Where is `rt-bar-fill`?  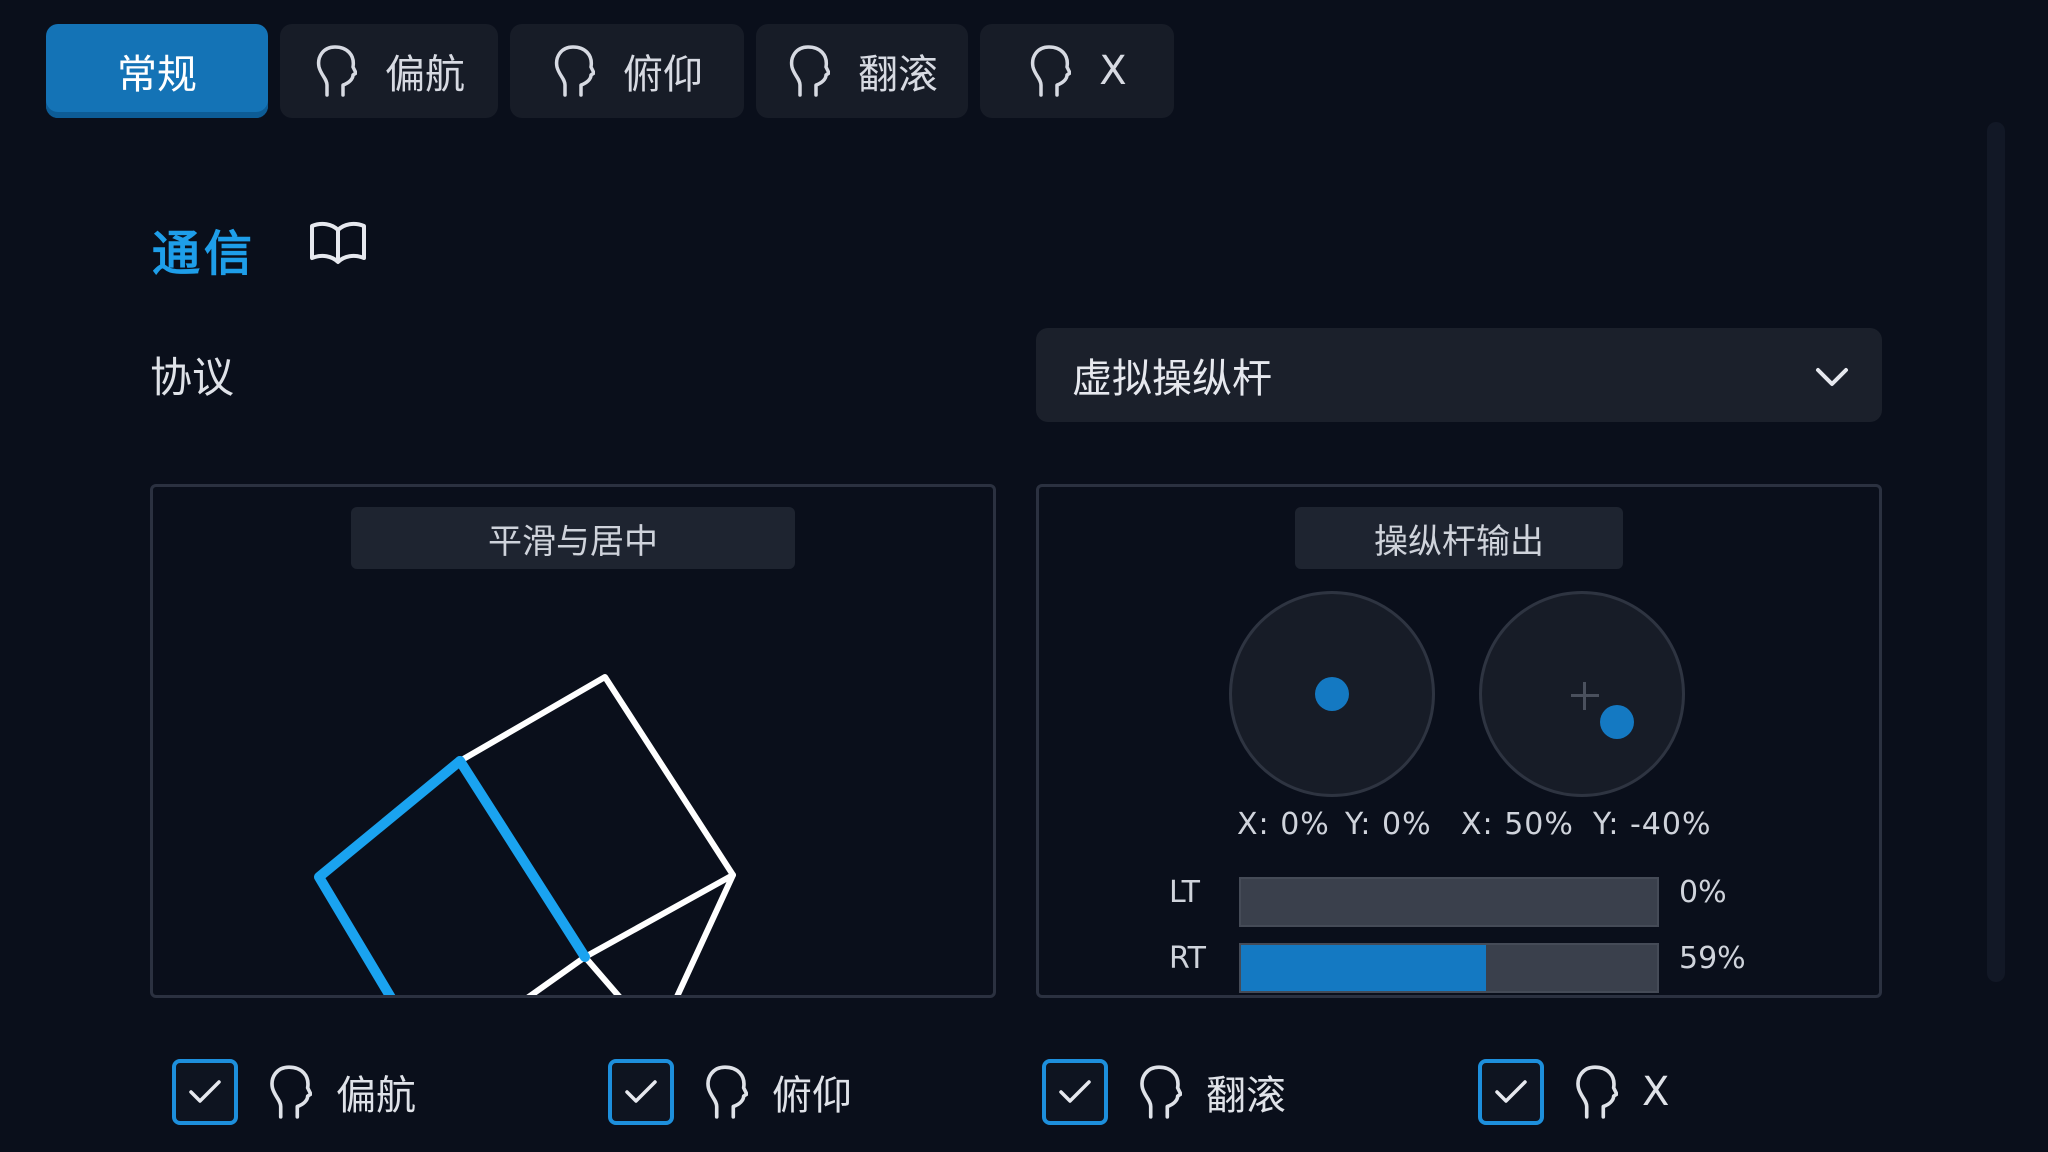
rt-bar-fill is located at coordinates (1364, 968).